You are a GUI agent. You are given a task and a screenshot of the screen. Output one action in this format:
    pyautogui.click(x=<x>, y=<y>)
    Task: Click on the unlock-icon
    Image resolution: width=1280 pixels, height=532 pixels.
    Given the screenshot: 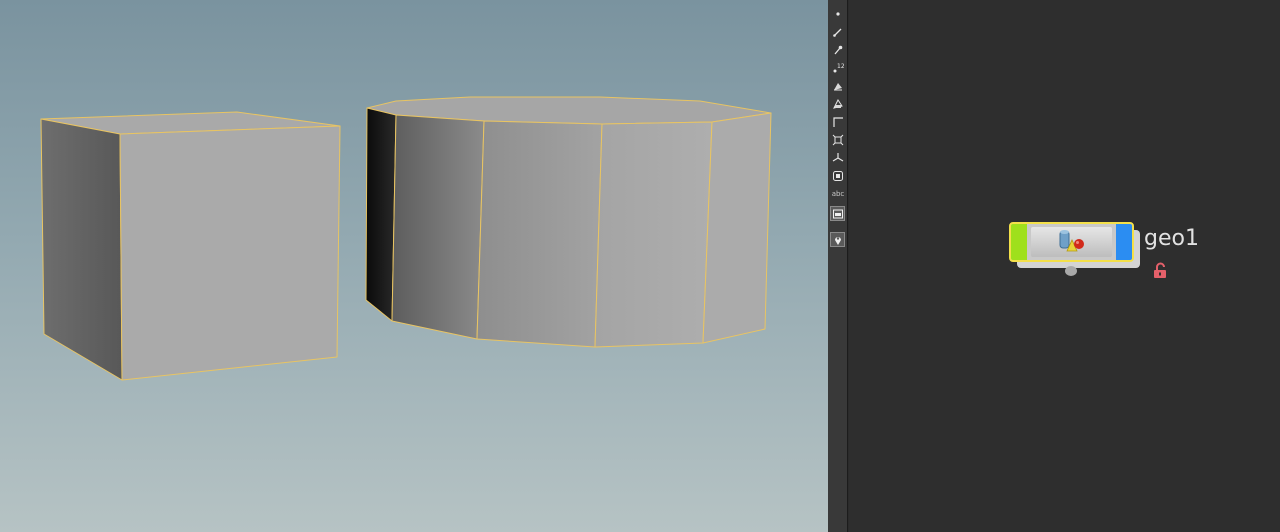 What is the action you would take?
    pyautogui.click(x=1161, y=271)
    